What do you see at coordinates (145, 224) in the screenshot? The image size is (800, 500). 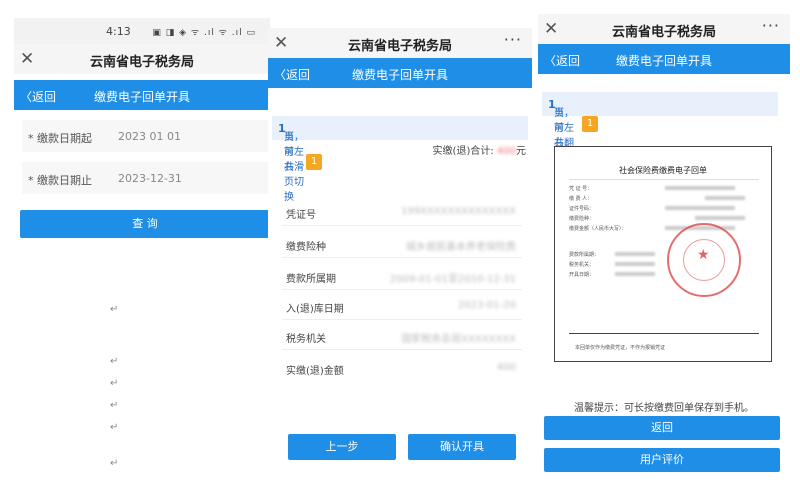 I see `query-button: 查 询` at bounding box center [145, 224].